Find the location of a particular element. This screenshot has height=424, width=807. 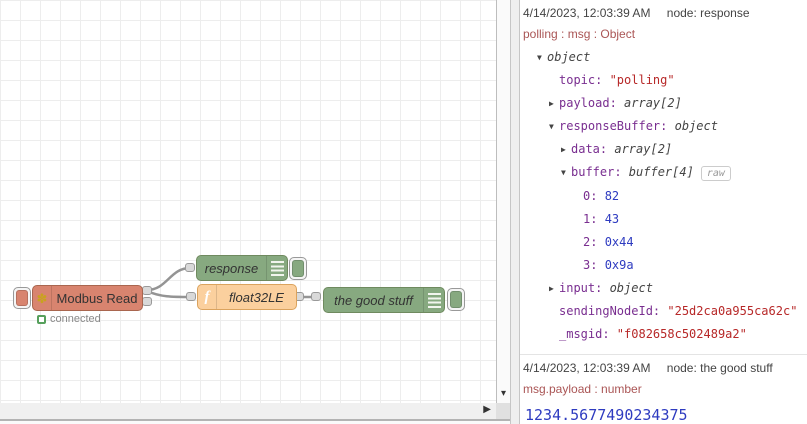

tree-key: 1: is located at coordinates (594, 219).